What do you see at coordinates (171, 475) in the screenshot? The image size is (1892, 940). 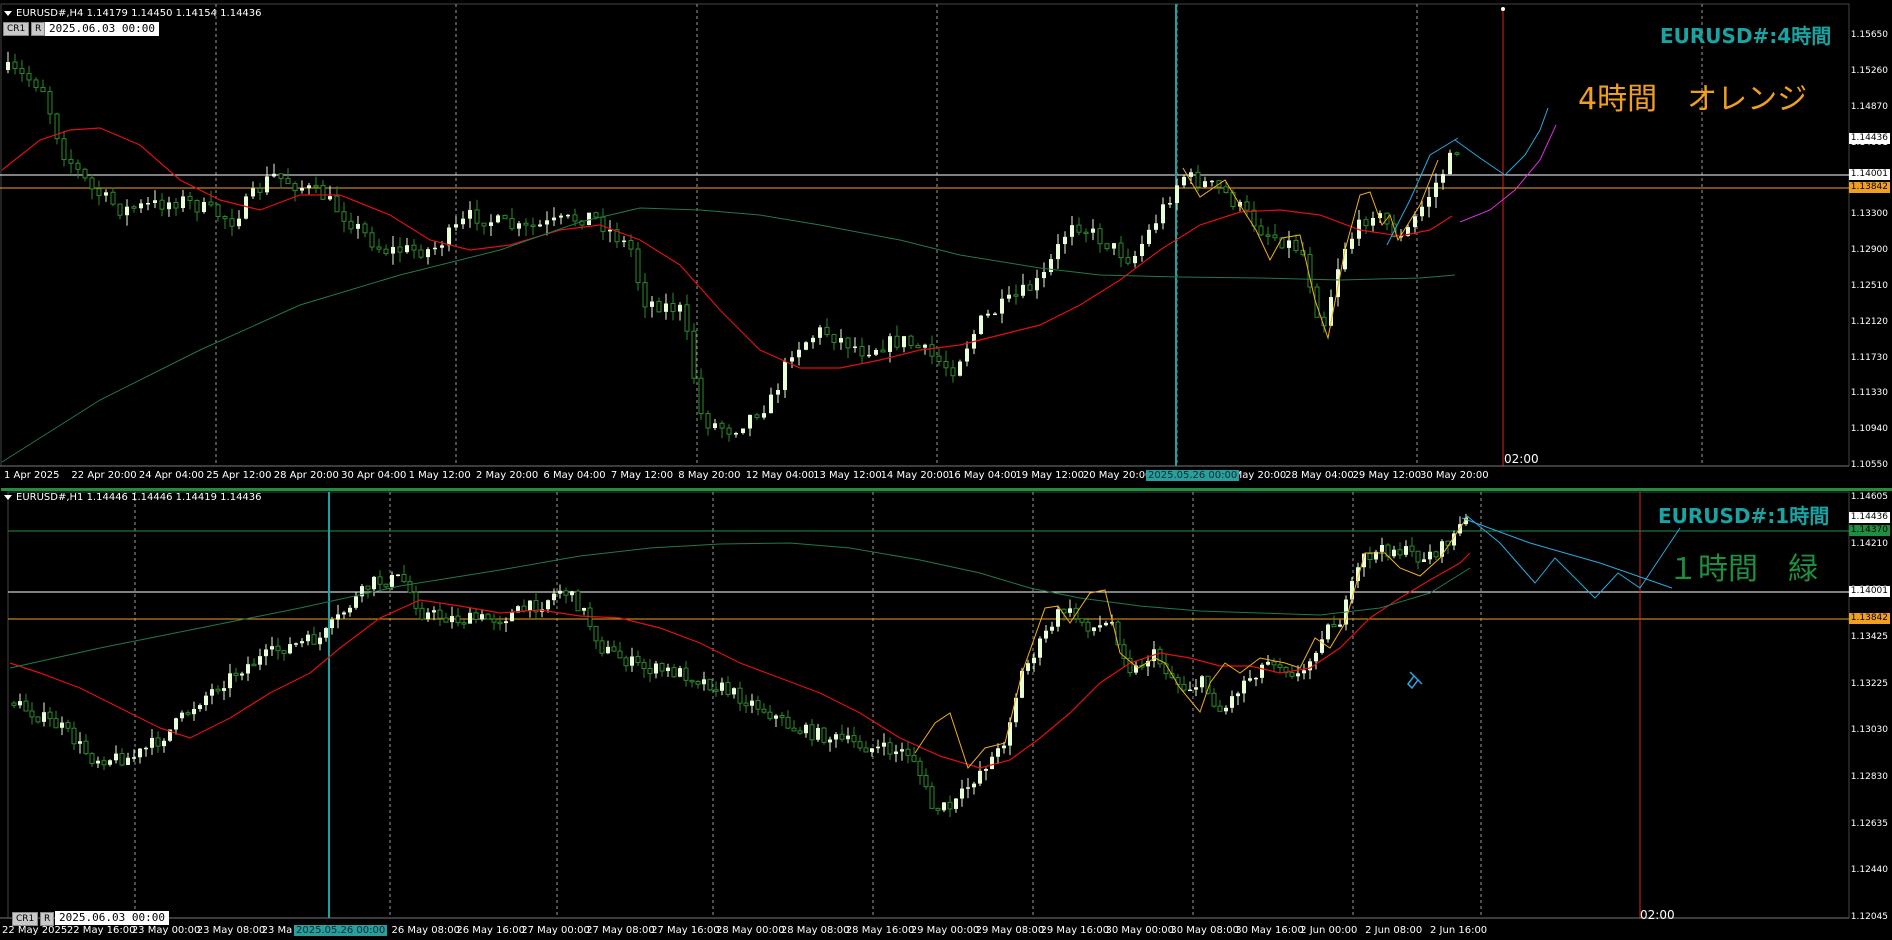 I see `h4-time-tick: 24 Apr 04:00` at bounding box center [171, 475].